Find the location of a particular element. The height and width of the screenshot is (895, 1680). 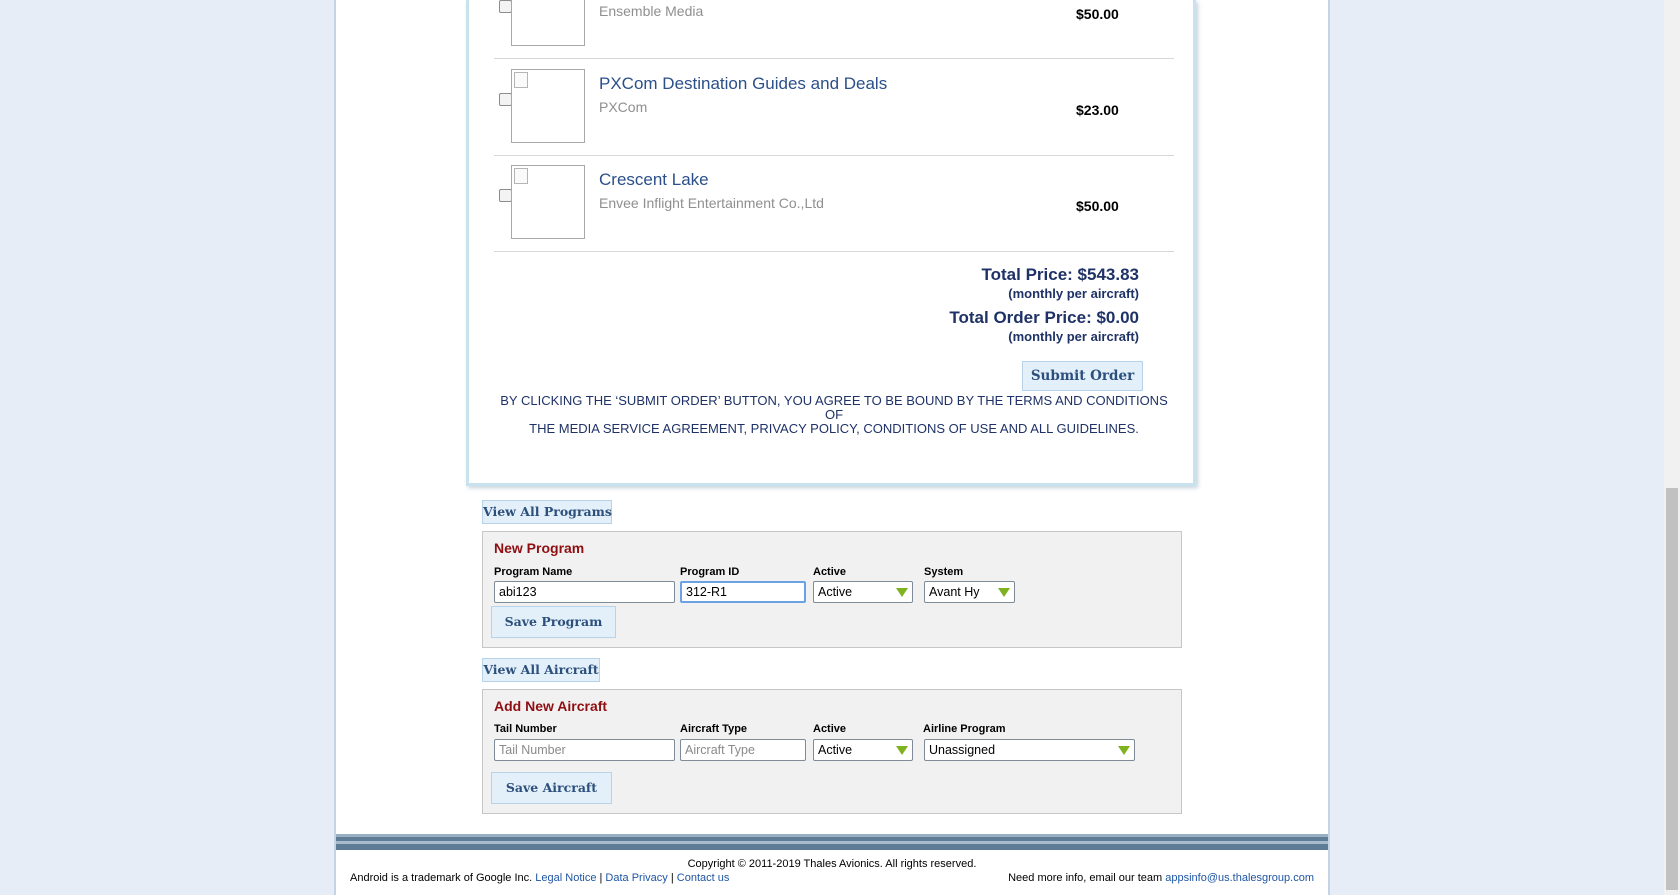

panel-title: New Program is located at coordinates (539, 548).